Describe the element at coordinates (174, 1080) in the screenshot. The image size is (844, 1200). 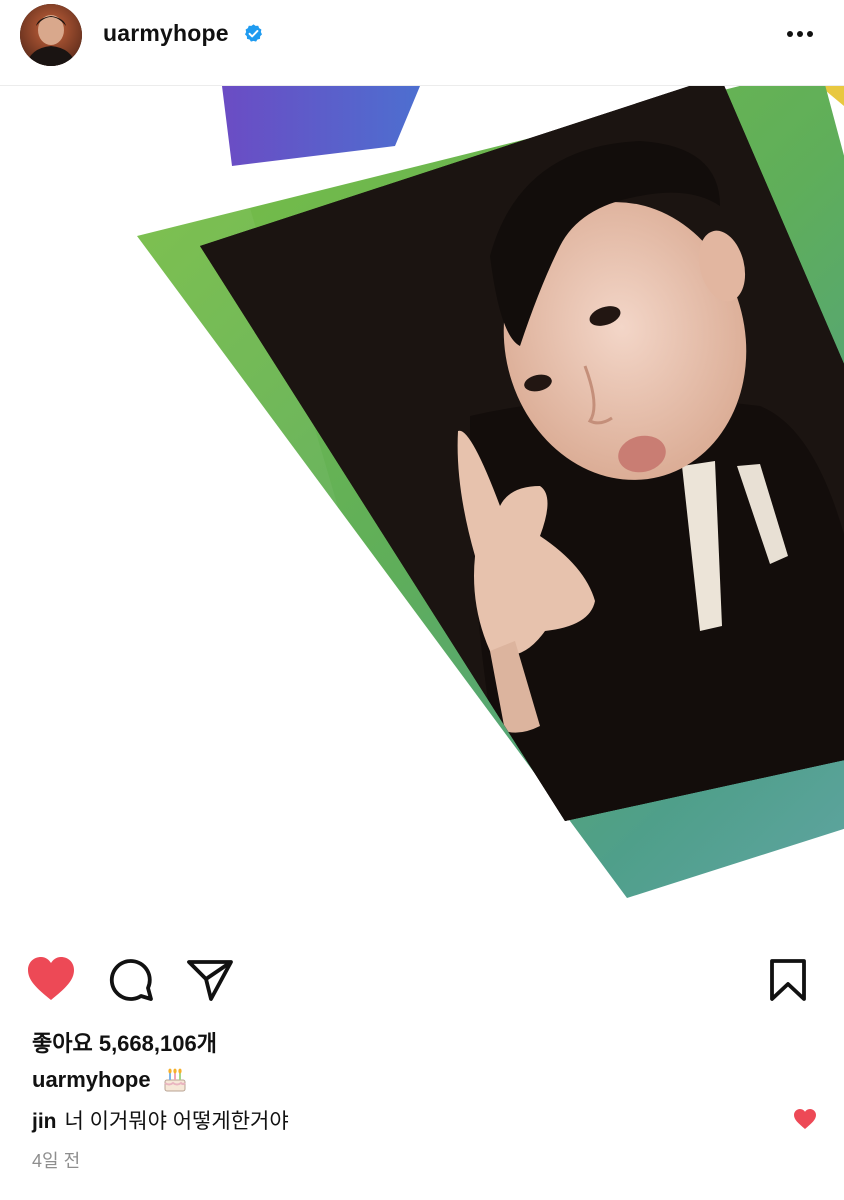
I see `birthday-cake-icon` at that location.